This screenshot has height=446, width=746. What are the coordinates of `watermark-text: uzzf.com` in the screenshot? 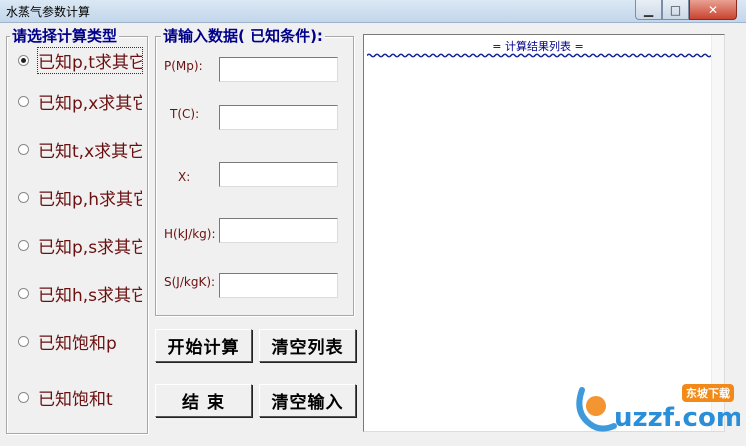 It's located at (677, 418).